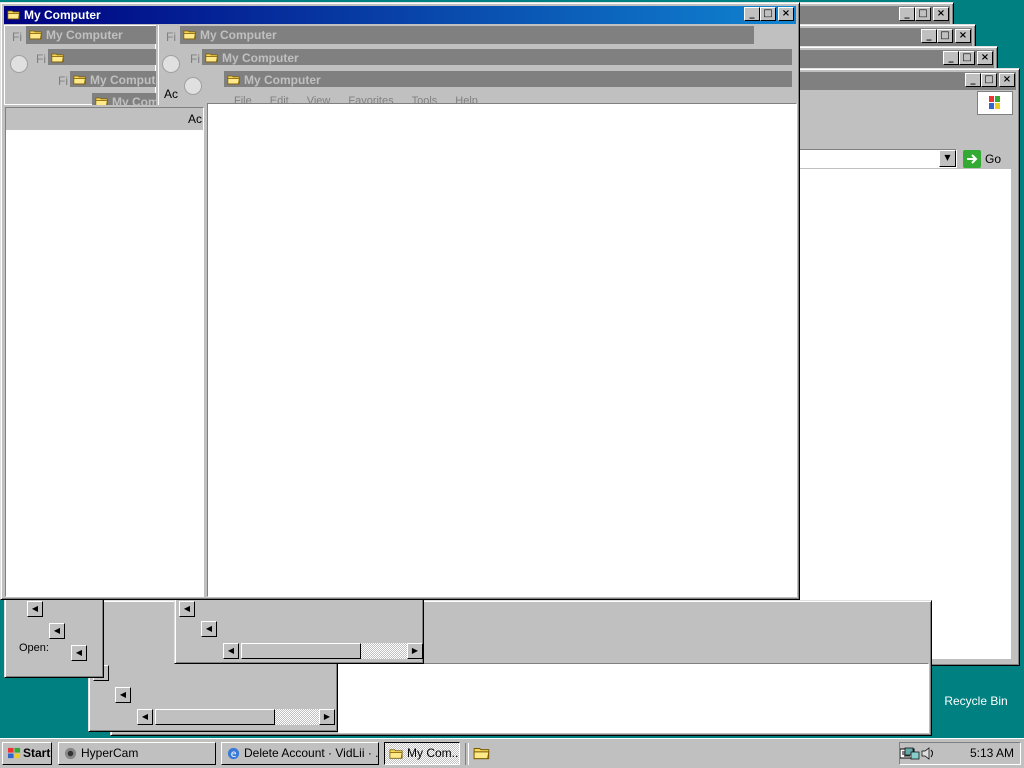  What do you see at coordinates (62, 15) in the screenshot?
I see `window-title: My Computer` at bounding box center [62, 15].